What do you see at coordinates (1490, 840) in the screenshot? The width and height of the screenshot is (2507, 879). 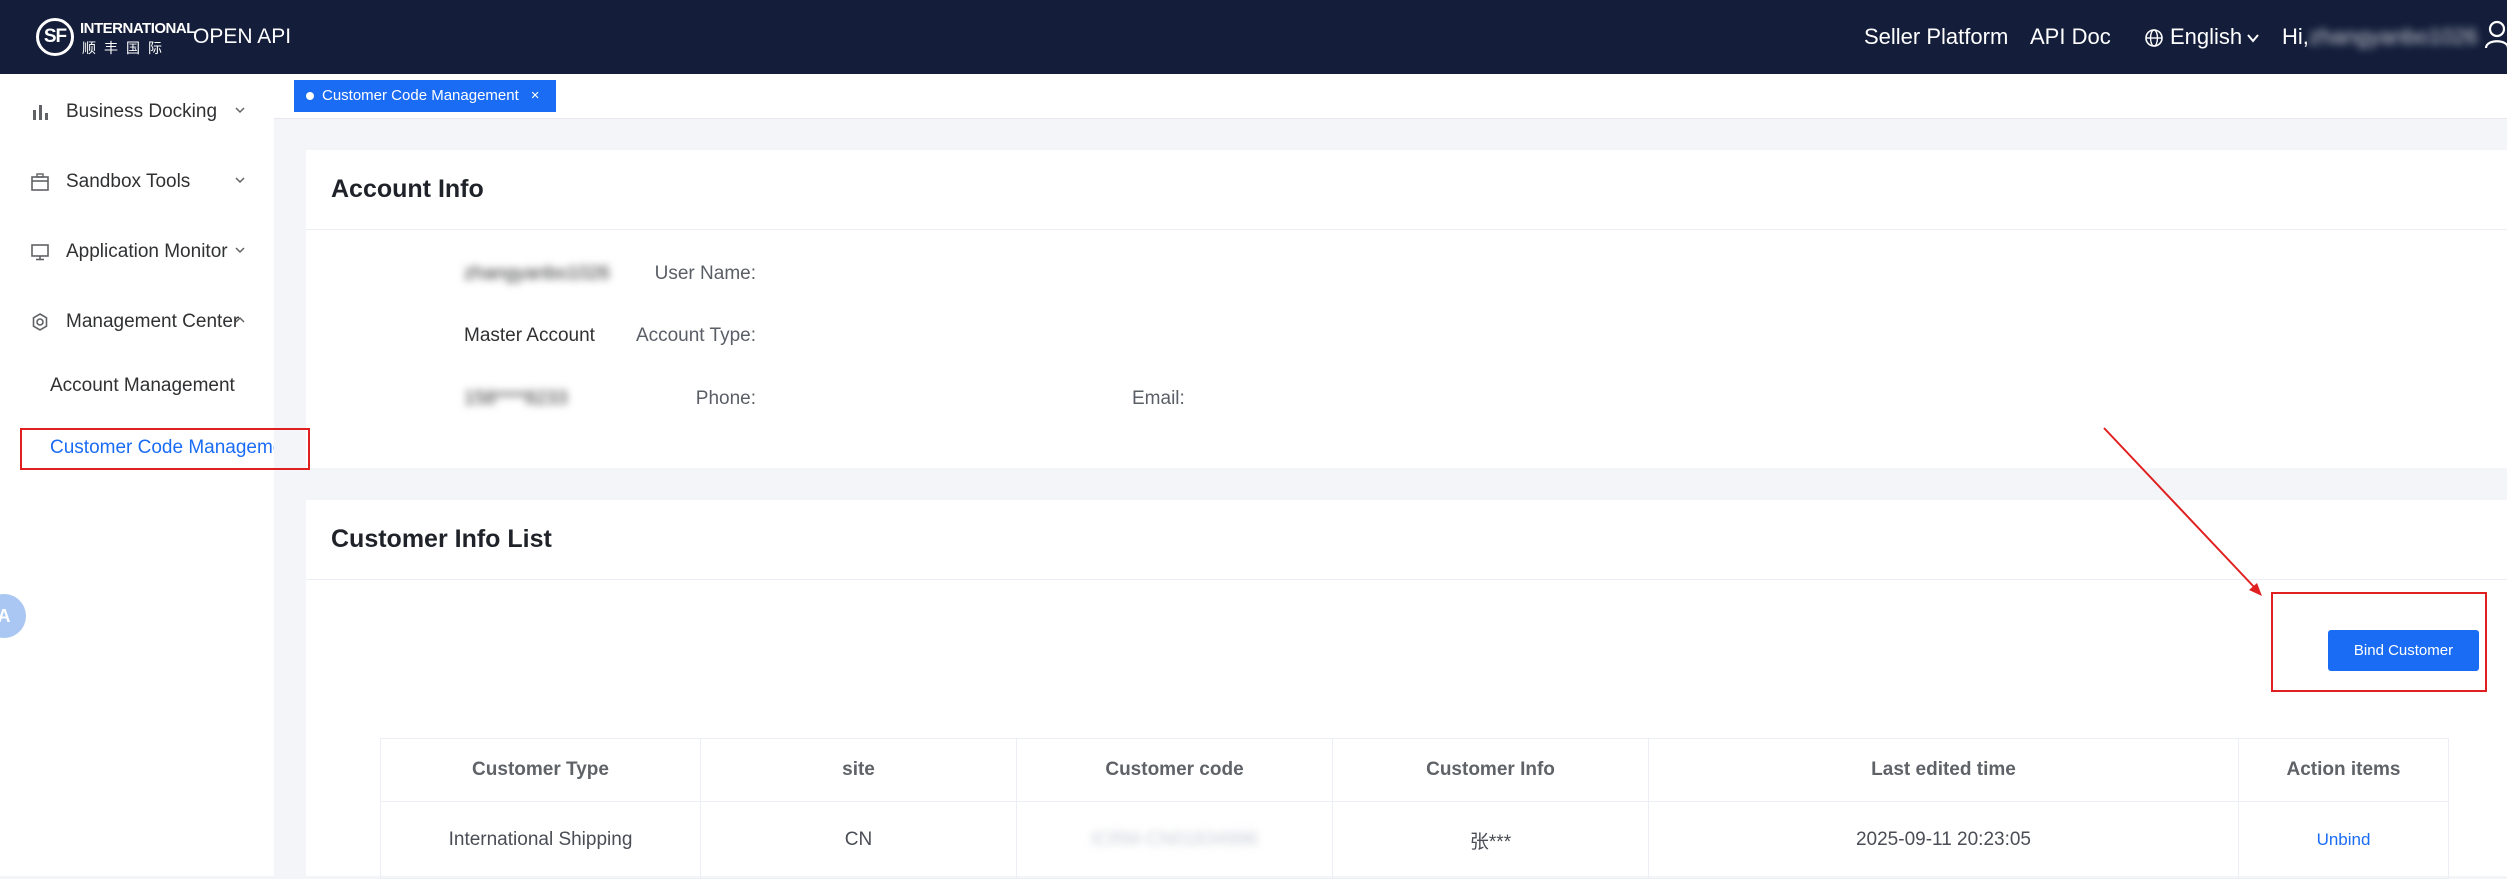 I see `cell-customer-info: 张***` at bounding box center [1490, 840].